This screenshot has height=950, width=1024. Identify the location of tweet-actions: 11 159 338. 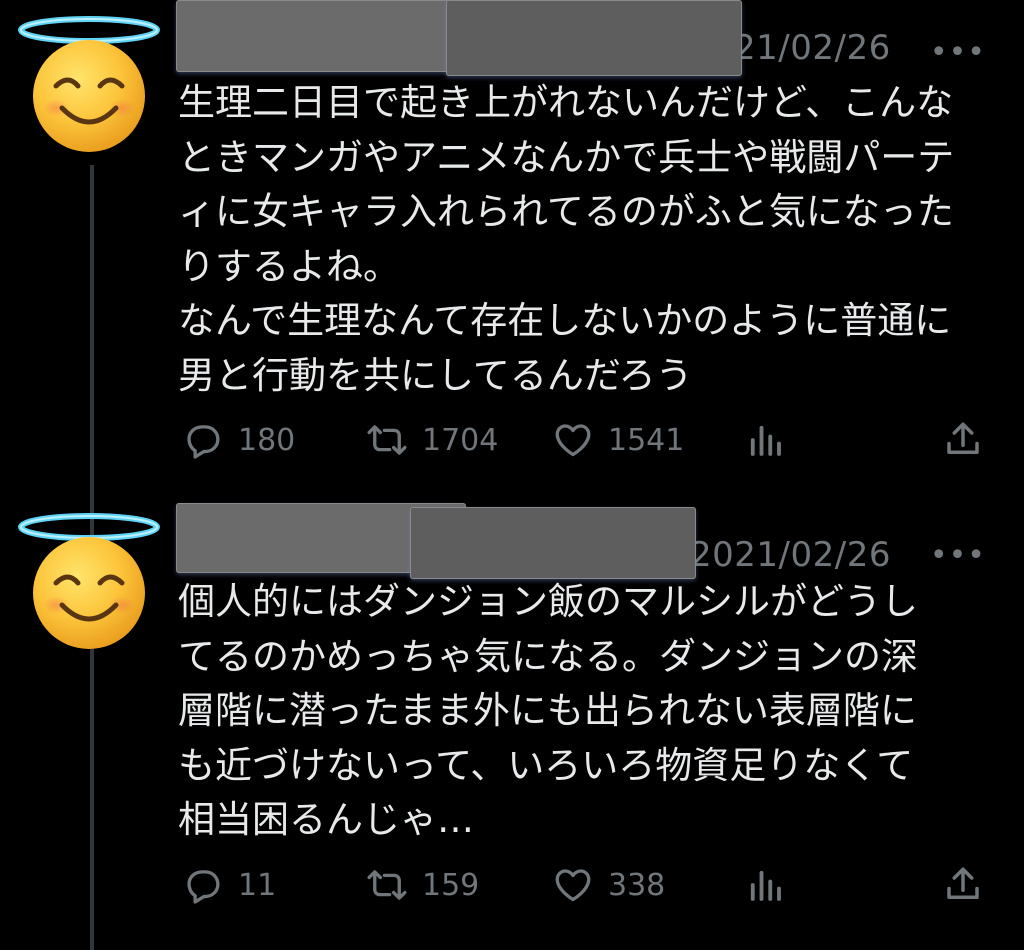
(588, 885).